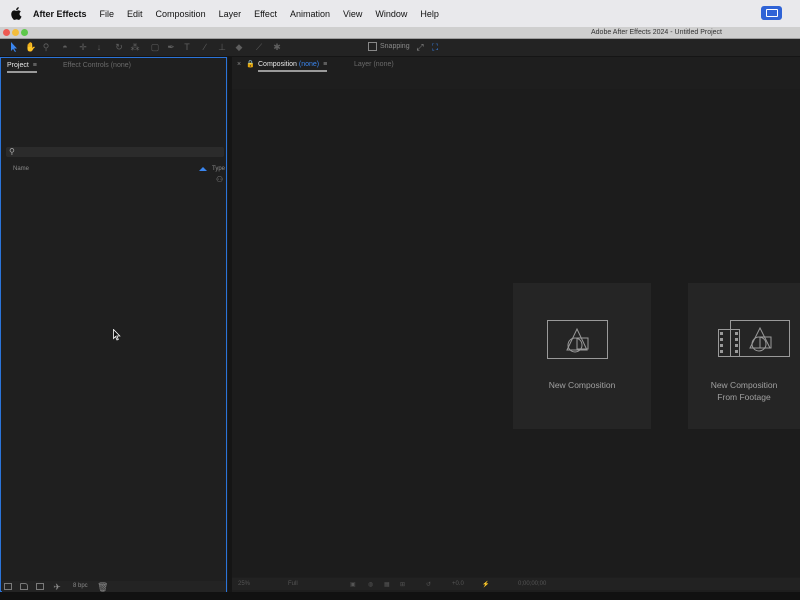 The image size is (800, 600). I want to click on column-header-type: Type, so click(218, 169).